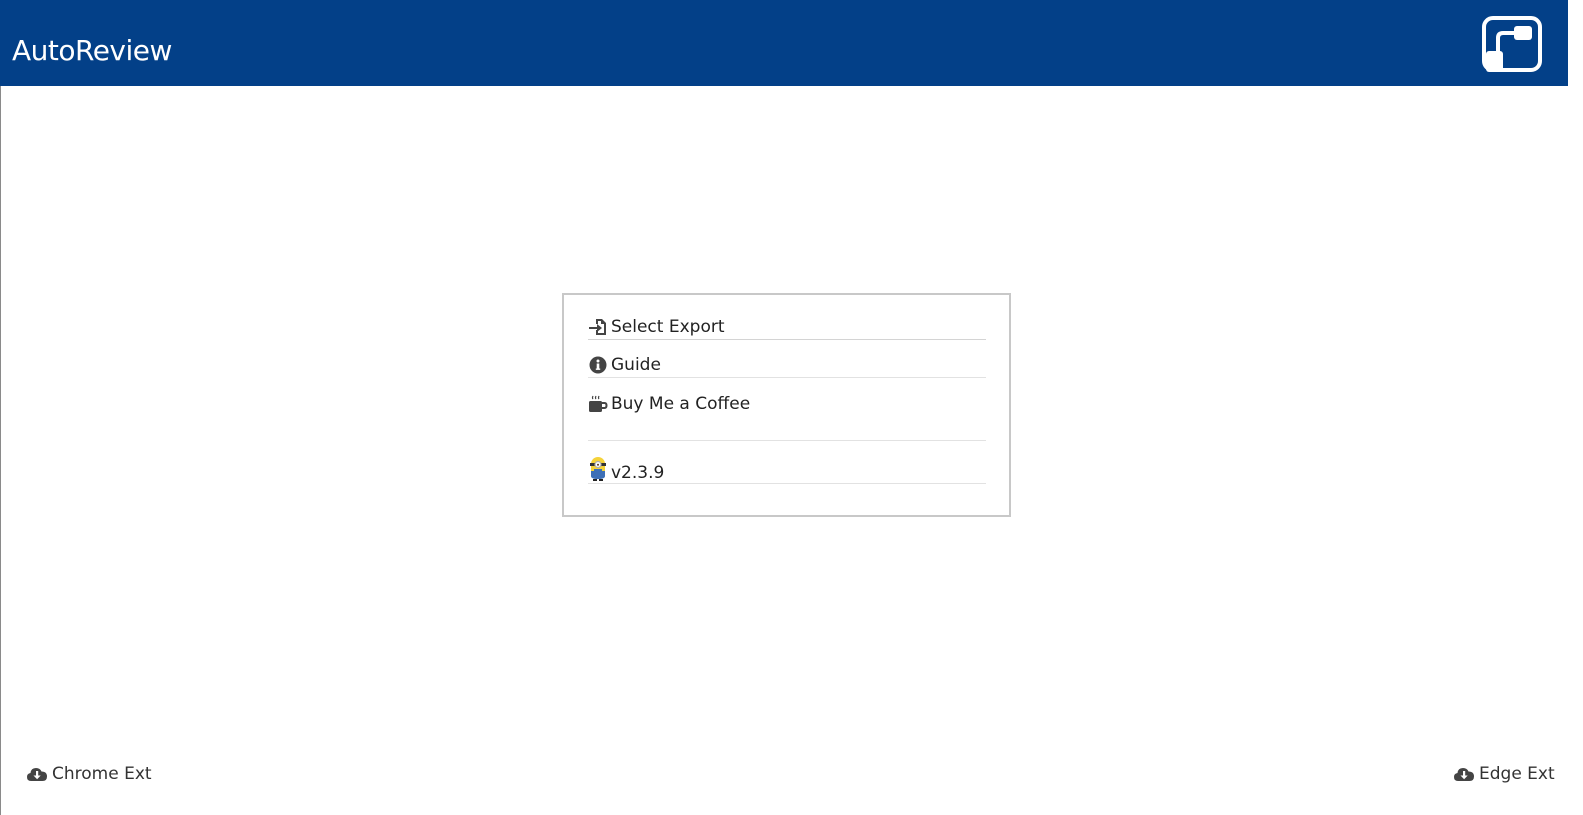 Image resolution: width=1583 pixels, height=815 pixels. Describe the element at coordinates (787, 469) in the screenshot. I see `version-item: v2.3.9` at that location.